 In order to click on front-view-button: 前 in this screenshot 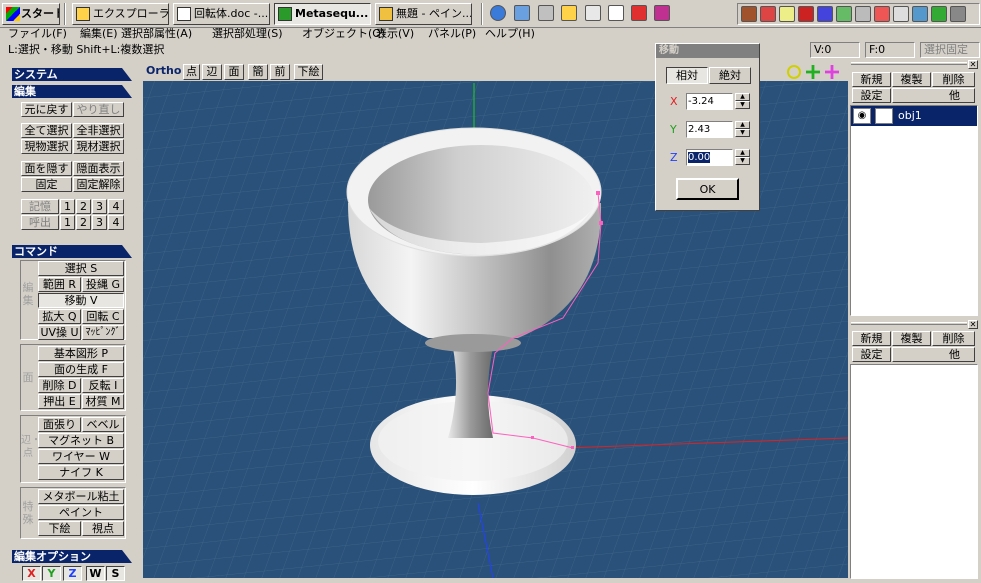, I will do `click(280, 72)`.